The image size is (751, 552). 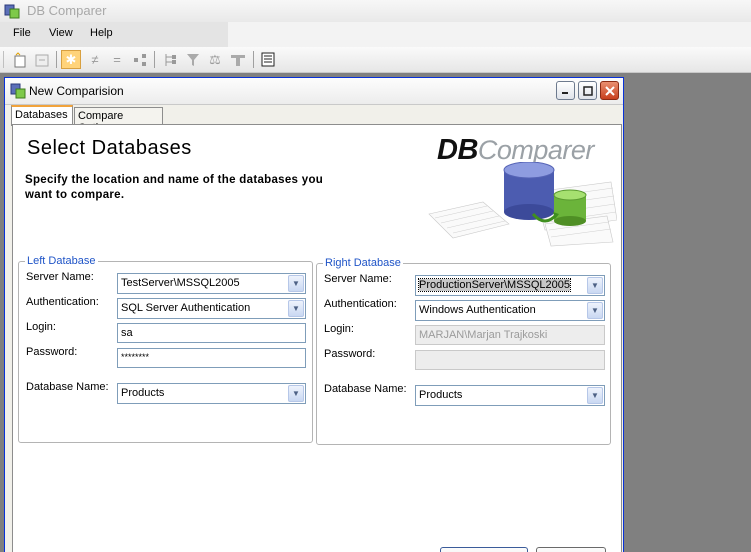 I want to click on right-password-label: Password:, so click(x=350, y=354).